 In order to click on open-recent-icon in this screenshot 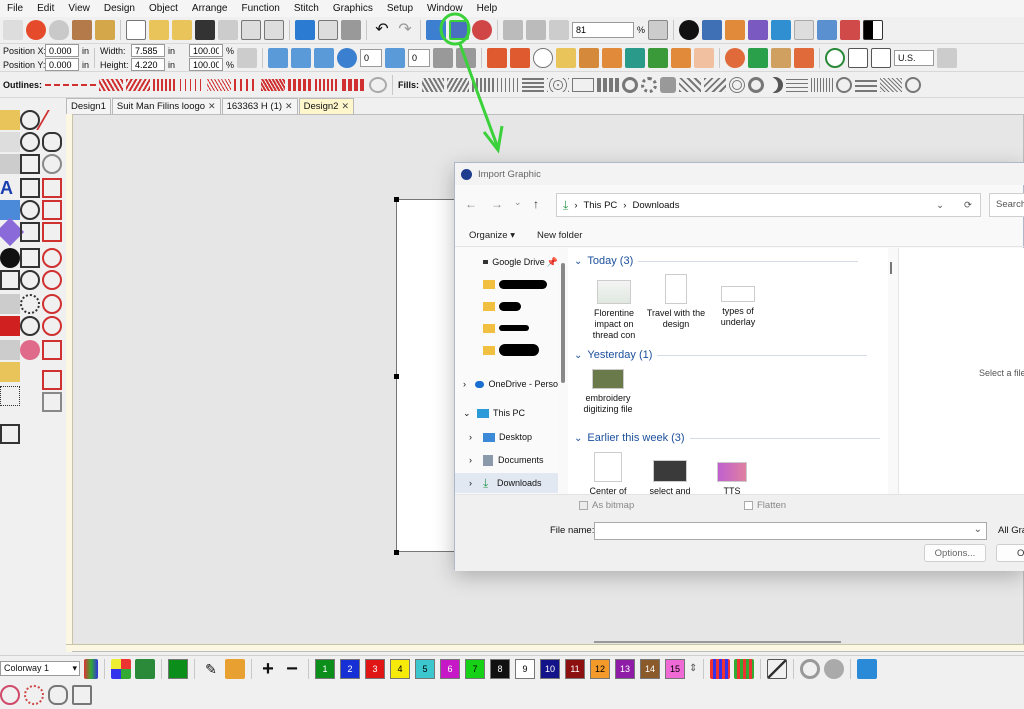, I will do `click(182, 30)`.